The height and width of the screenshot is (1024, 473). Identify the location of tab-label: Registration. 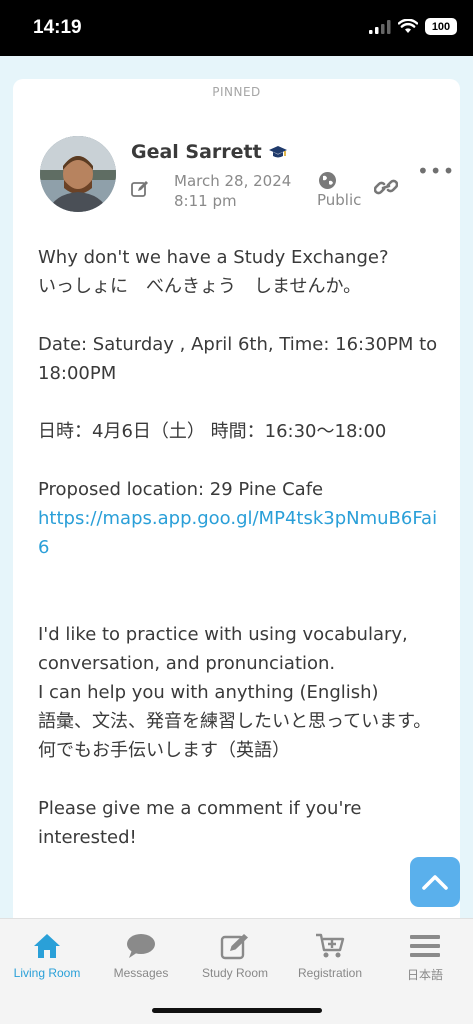
(330, 973).